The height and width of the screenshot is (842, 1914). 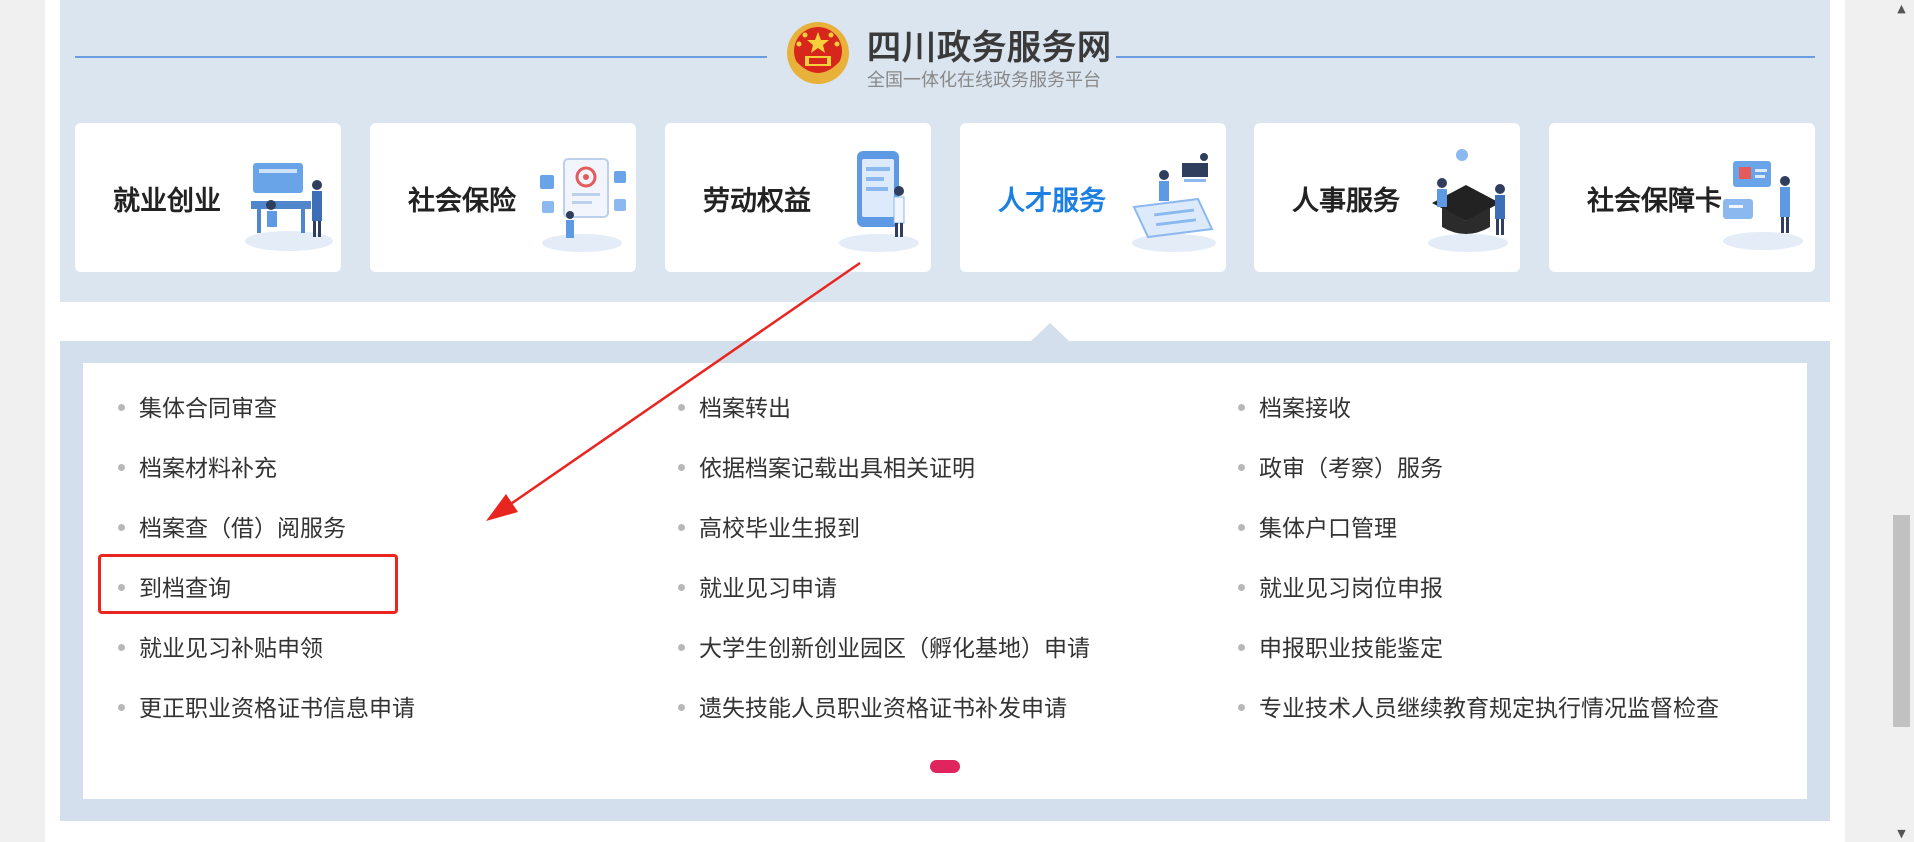 I want to click on service-item: 政审（考察）服务, so click(x=1340, y=469).